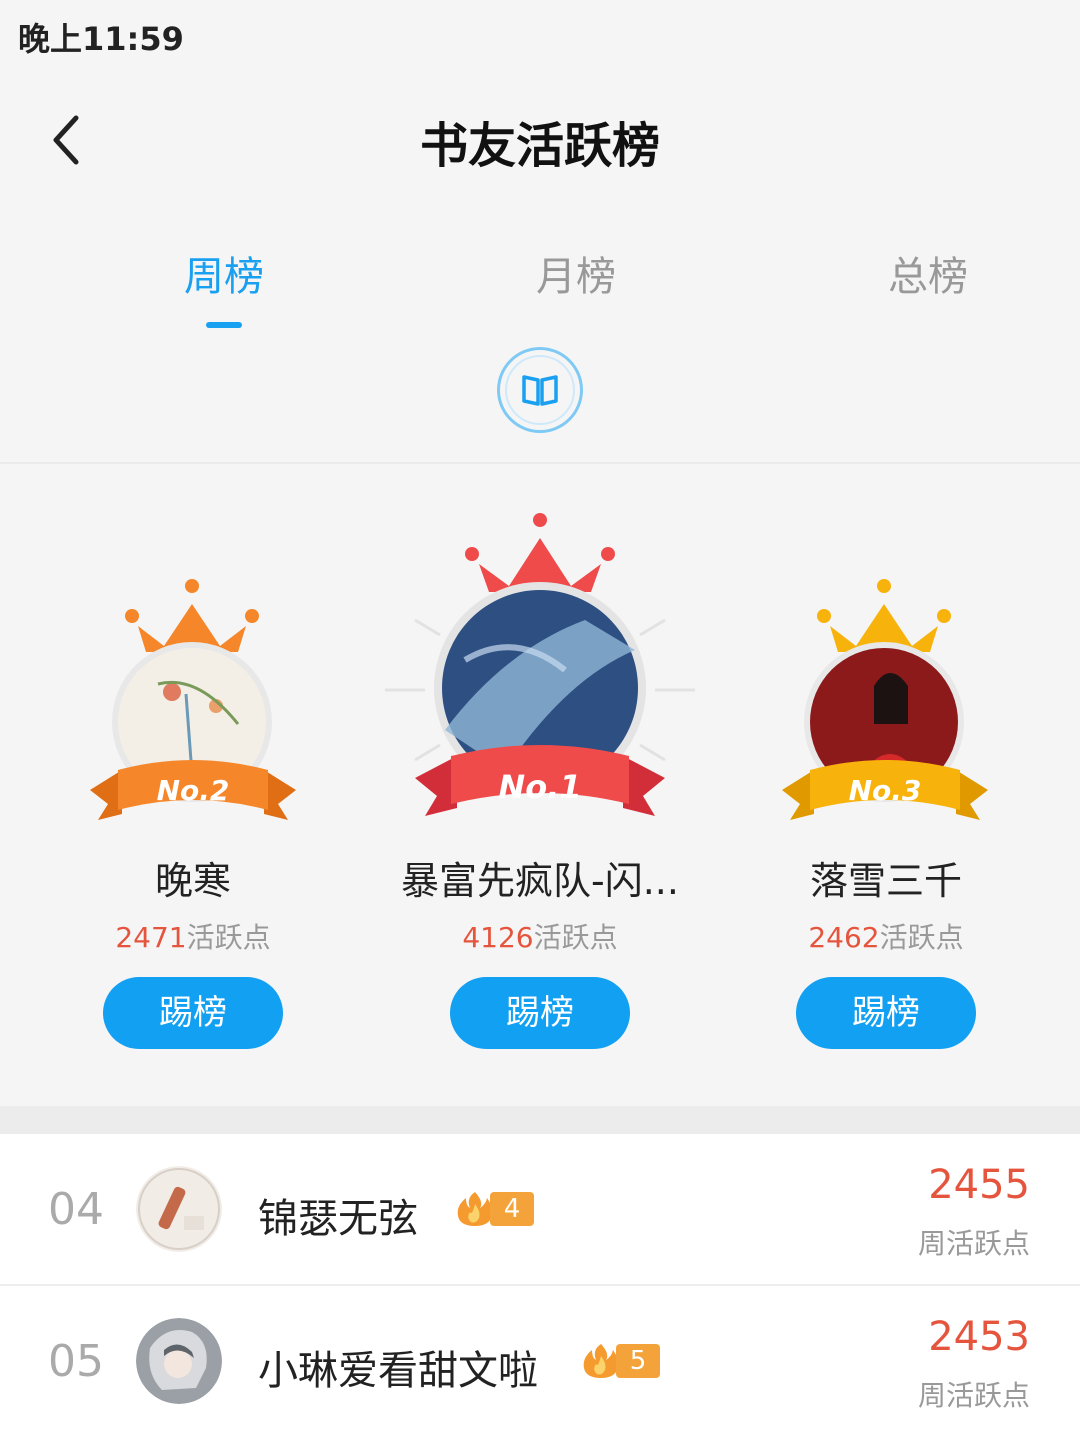 The height and width of the screenshot is (1438, 1080). Describe the element at coordinates (498, 937) in the screenshot. I see `points-value: 4126` at that location.